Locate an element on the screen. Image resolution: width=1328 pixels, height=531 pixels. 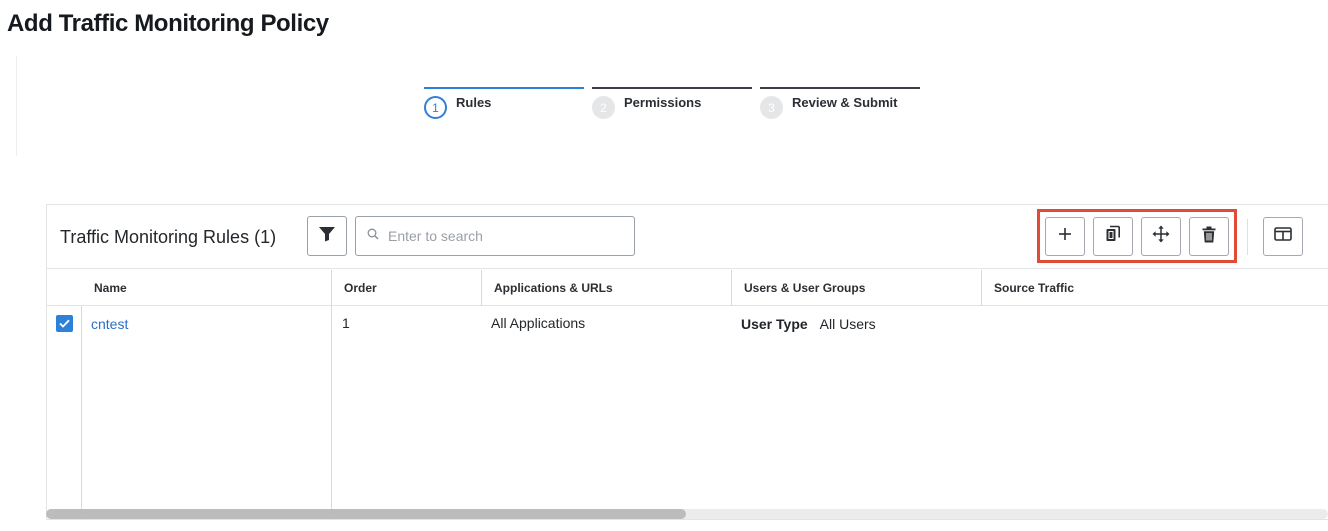
row-checkbox is located at coordinates (64, 323).